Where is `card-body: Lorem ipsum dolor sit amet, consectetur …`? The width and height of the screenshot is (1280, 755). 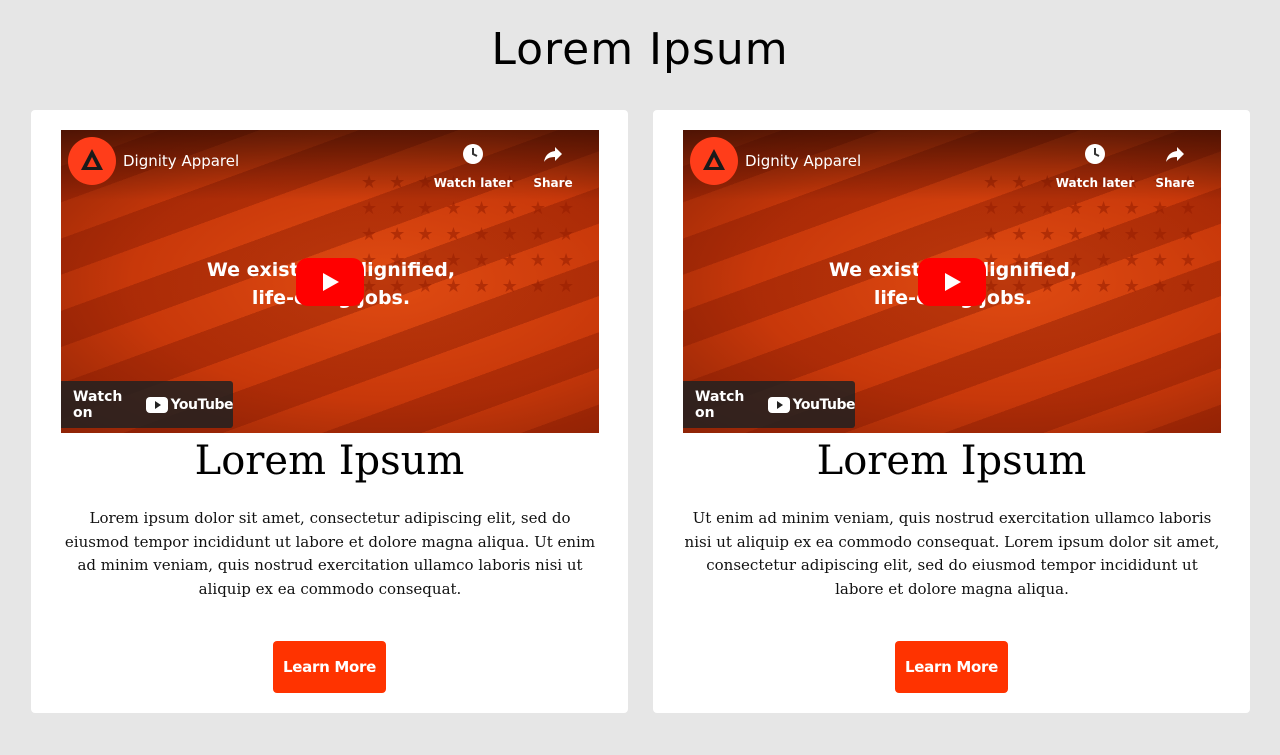 card-body: Lorem ipsum dolor sit amet, consectetur … is located at coordinates (330, 553).